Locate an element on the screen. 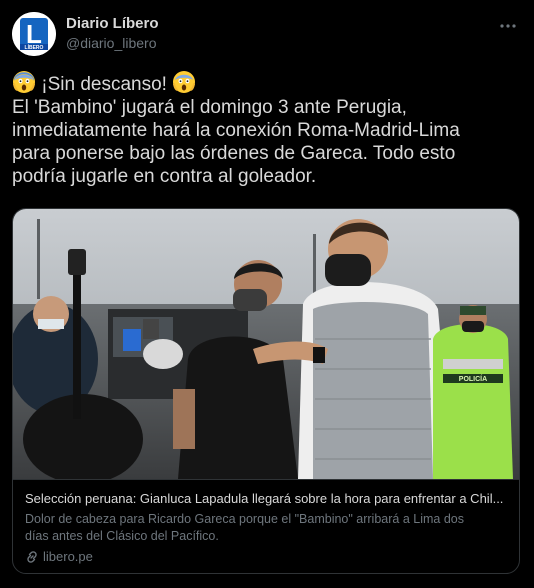 Image resolution: width=534 pixels, height=588 pixels. card-description-line-2: días antes del Clásico del Pacífico. is located at coordinates (122, 536).